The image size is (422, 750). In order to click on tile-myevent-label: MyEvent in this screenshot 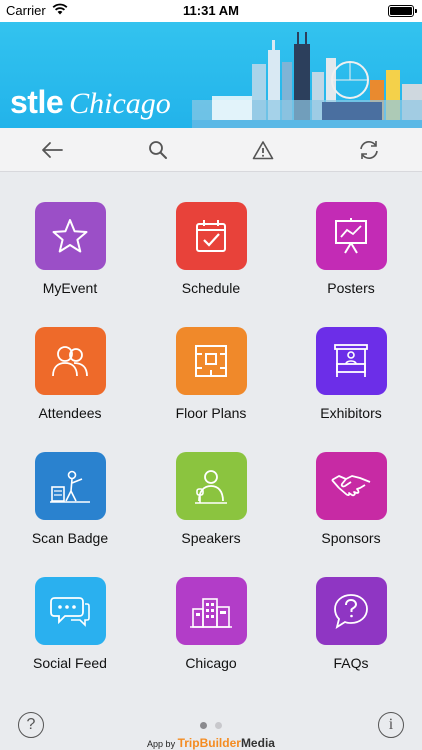, I will do `click(70, 288)`.